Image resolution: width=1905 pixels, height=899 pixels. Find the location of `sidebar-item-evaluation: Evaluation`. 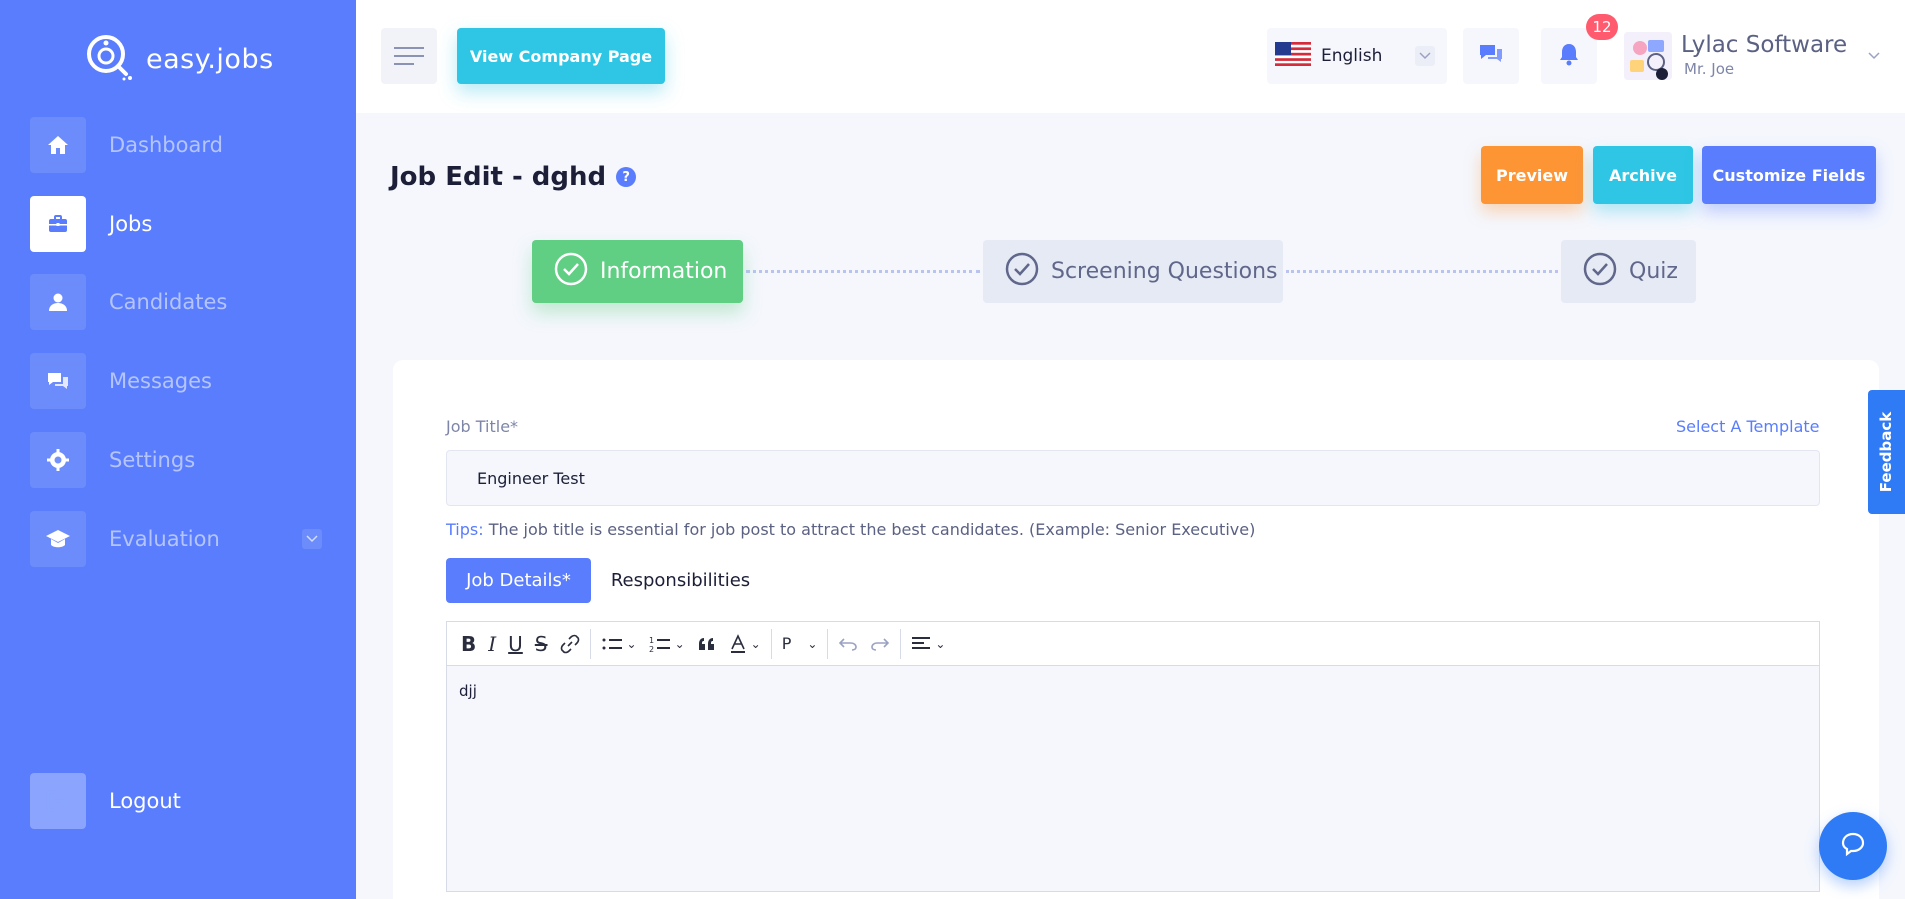

sidebar-item-evaluation: Evaluation is located at coordinates (180, 539).